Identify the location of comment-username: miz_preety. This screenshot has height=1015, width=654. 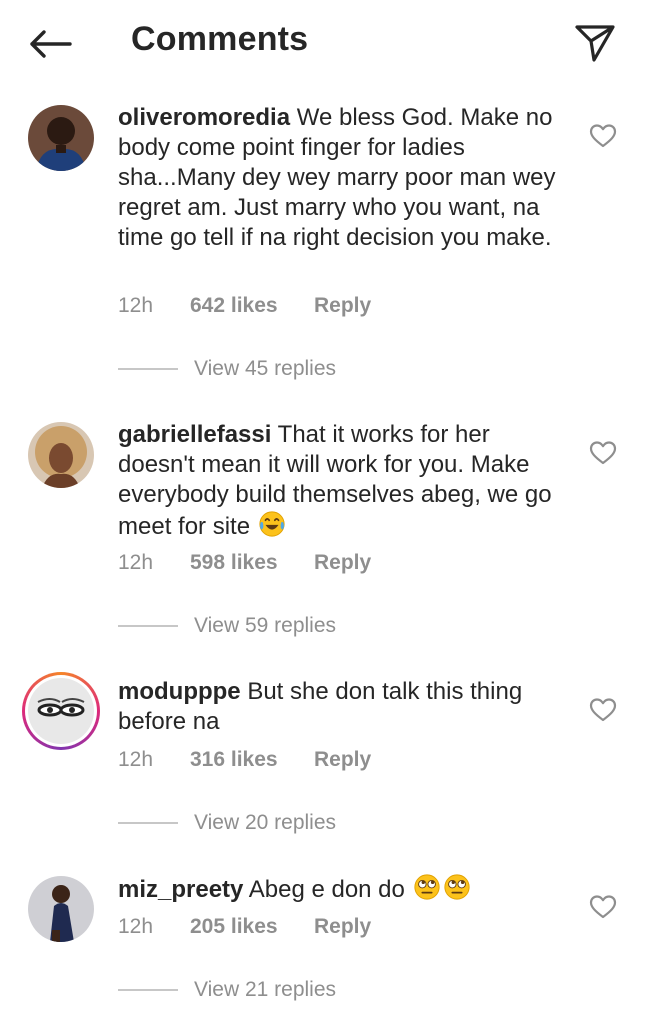
(180, 889).